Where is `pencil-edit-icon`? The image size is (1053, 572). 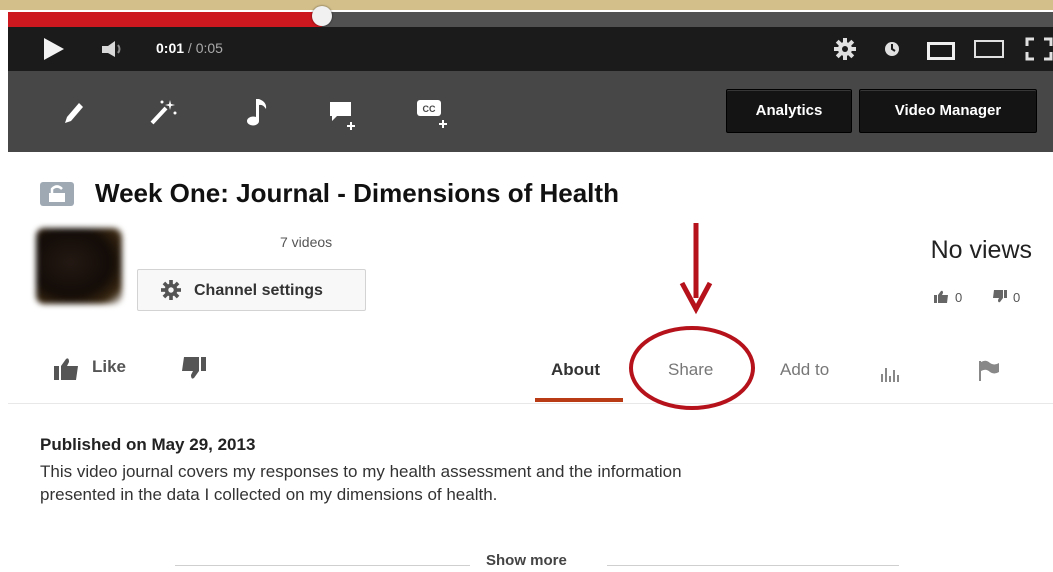
pencil-edit-icon is located at coordinates (74, 112).